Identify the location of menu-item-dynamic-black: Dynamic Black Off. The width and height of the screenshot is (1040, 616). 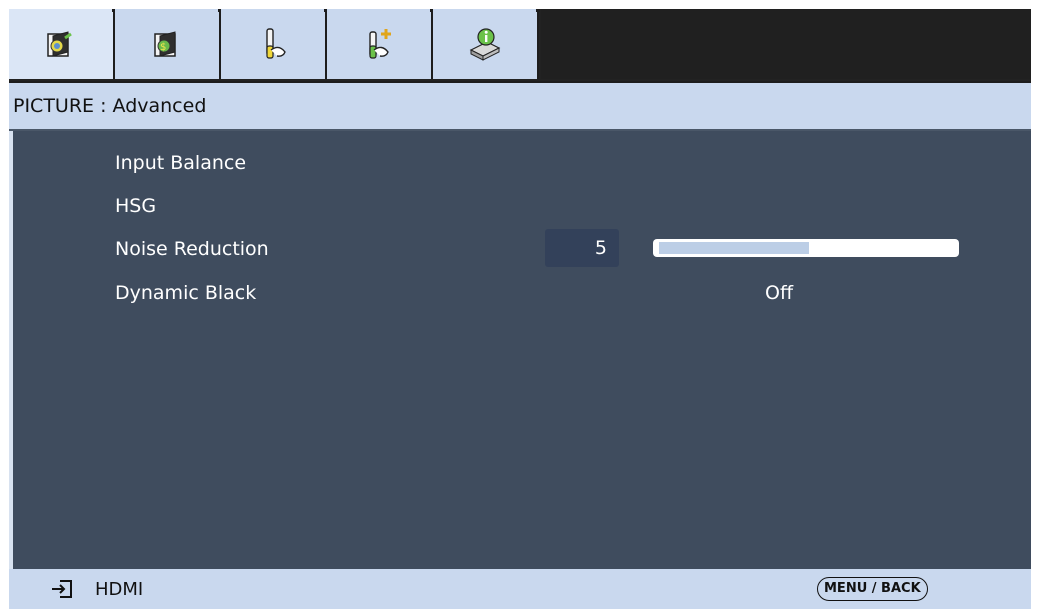
(540, 293).